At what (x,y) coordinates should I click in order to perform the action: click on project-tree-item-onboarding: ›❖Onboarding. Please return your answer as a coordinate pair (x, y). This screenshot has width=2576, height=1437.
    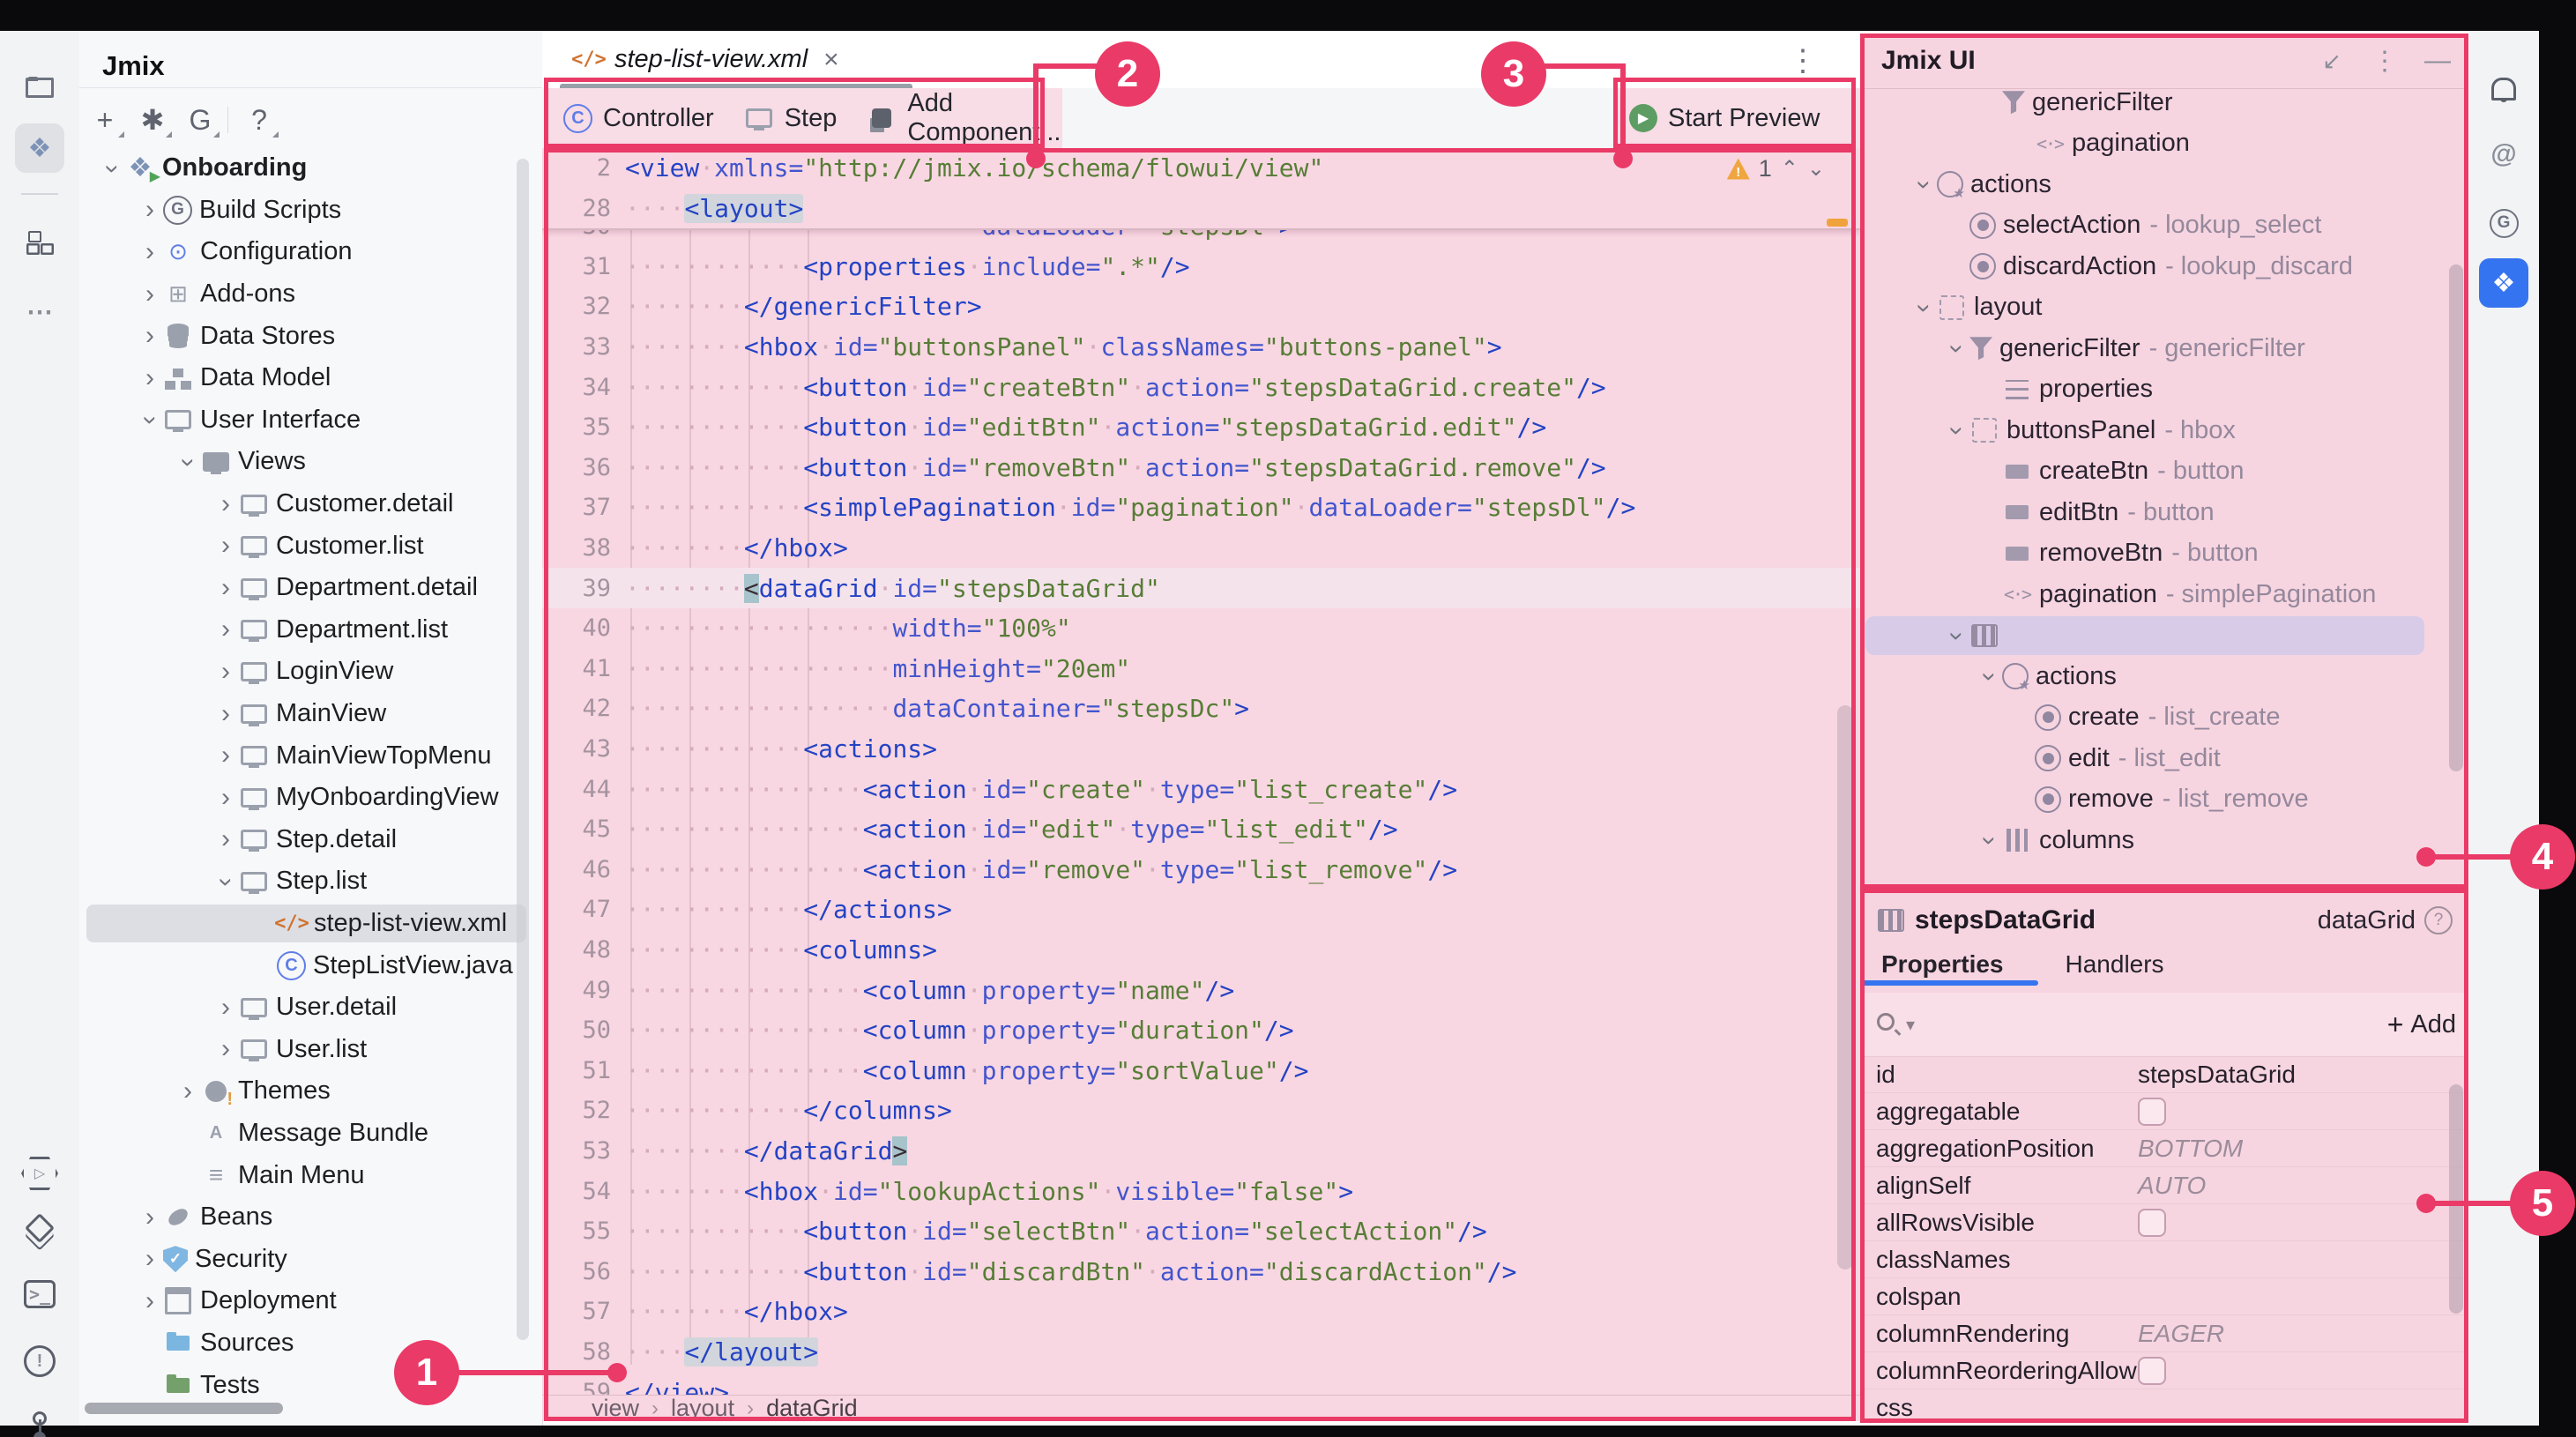
    Looking at the image, I should click on (310, 169).